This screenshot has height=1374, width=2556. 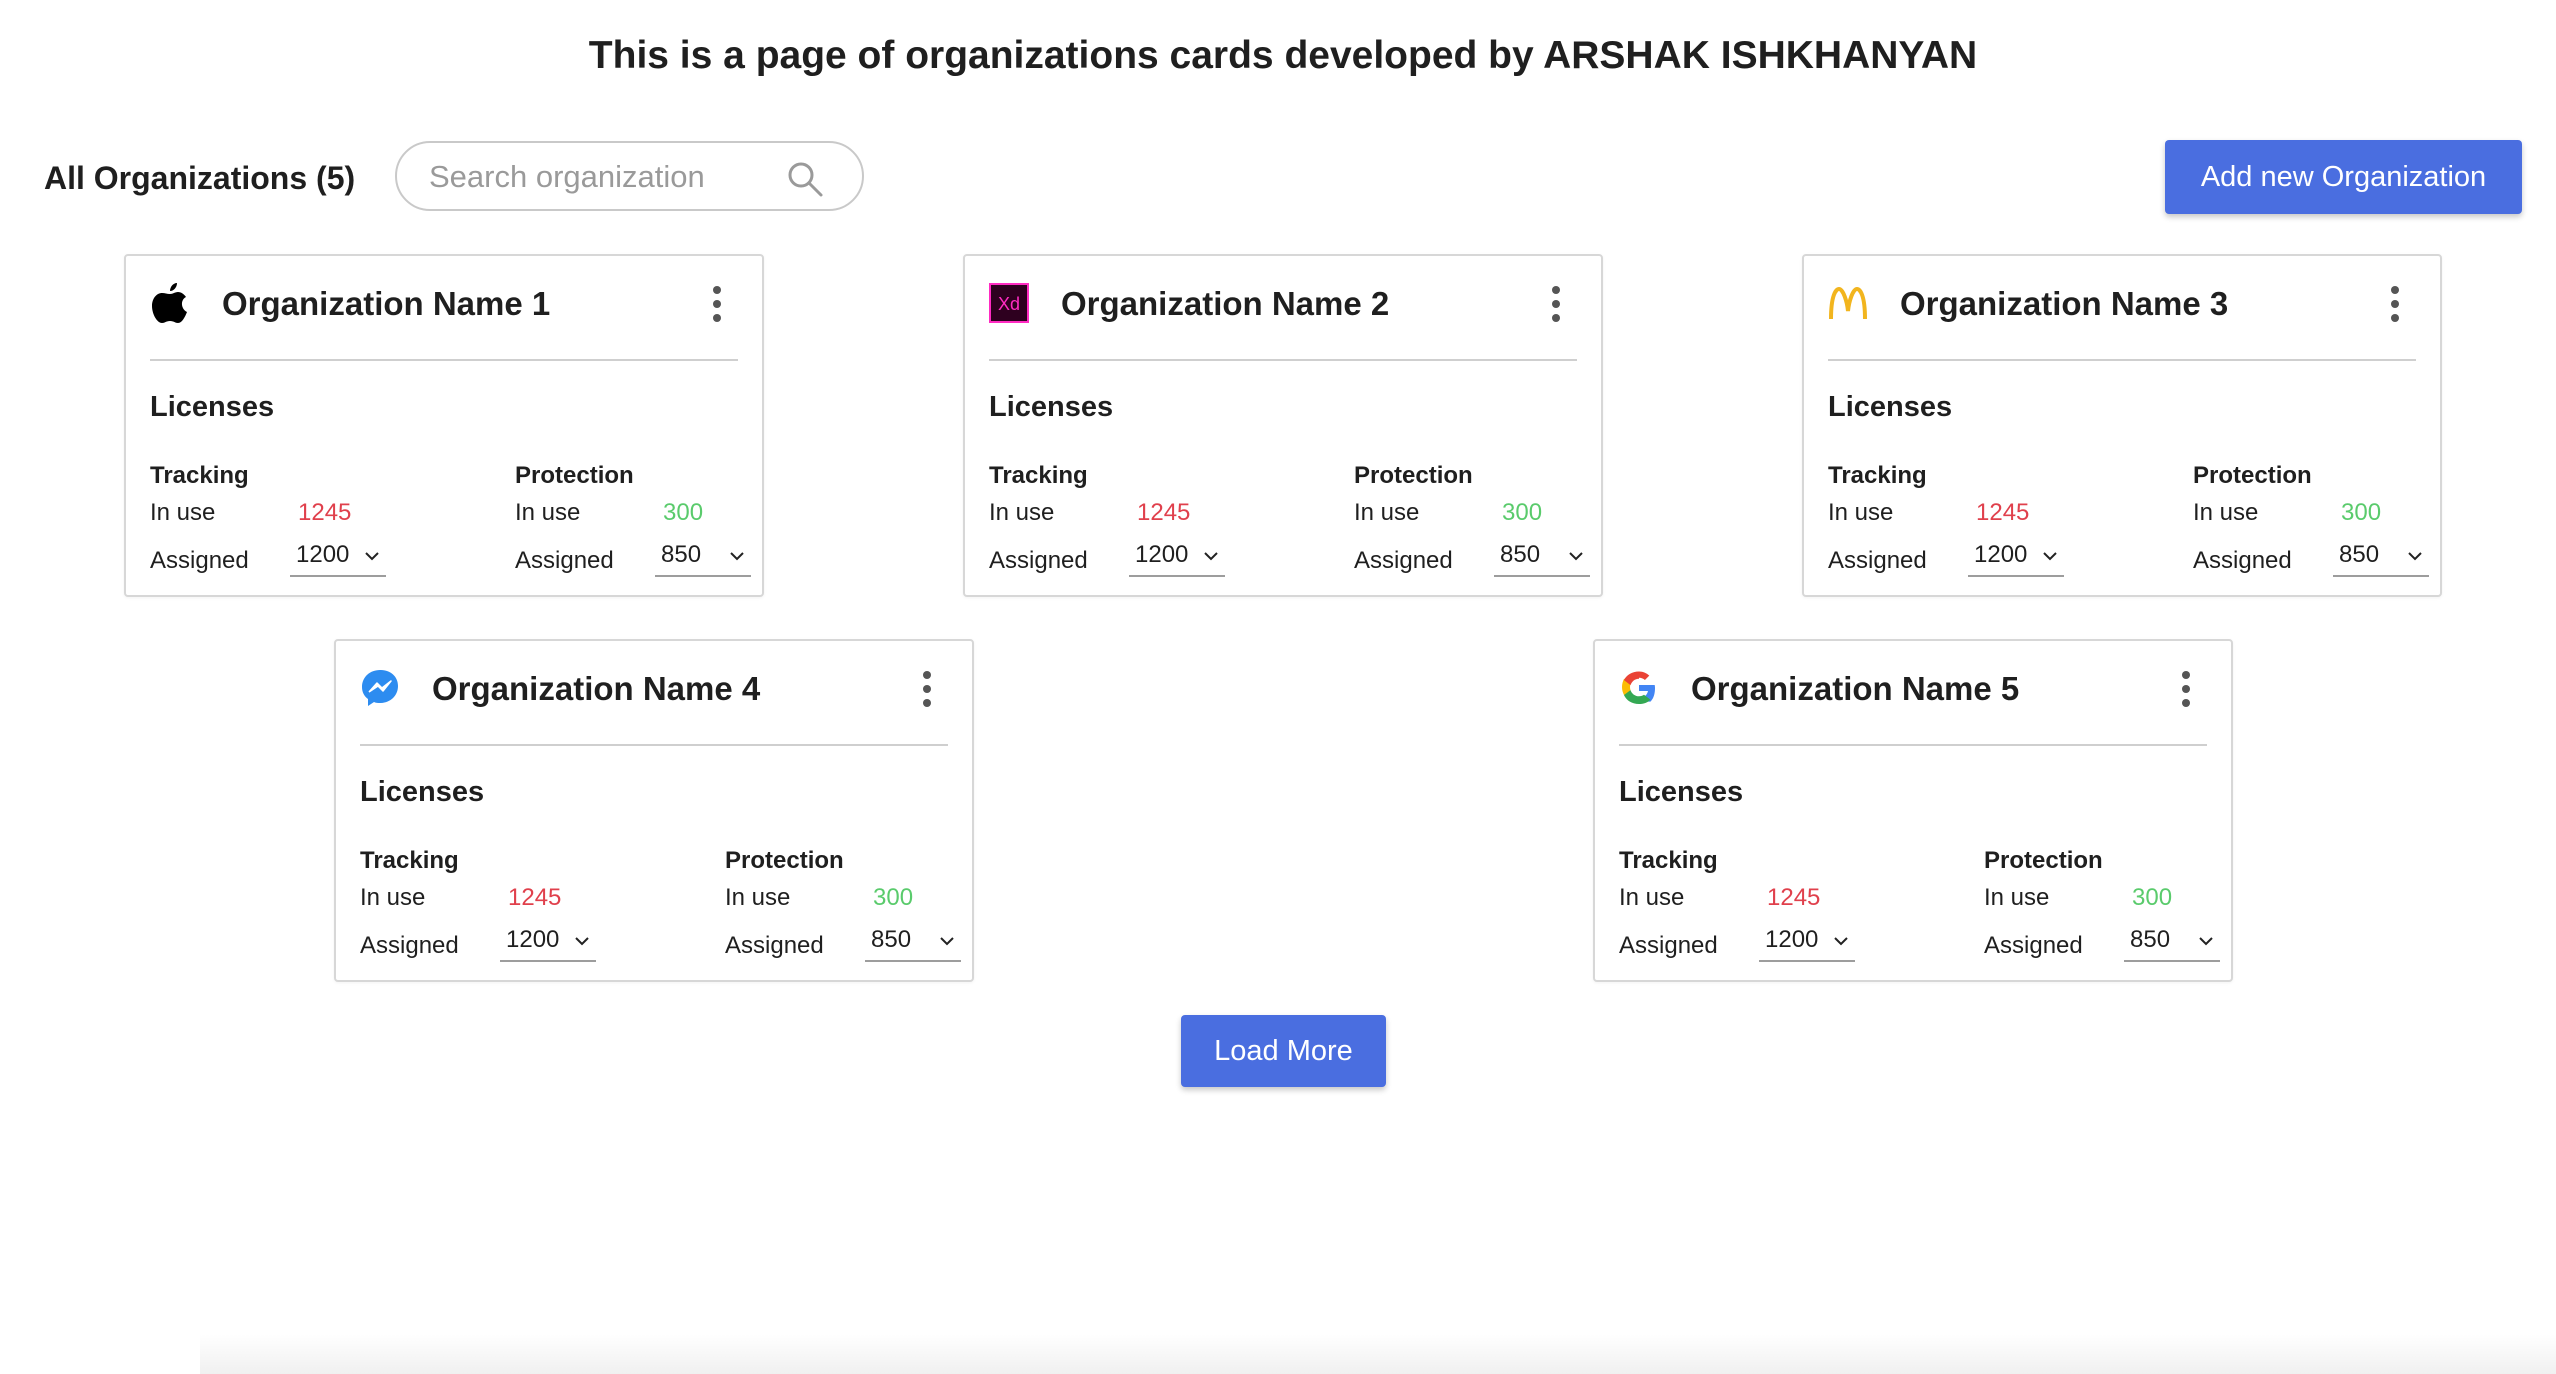 I want to click on organizations-count-title: All Organizations (5), so click(x=200, y=178).